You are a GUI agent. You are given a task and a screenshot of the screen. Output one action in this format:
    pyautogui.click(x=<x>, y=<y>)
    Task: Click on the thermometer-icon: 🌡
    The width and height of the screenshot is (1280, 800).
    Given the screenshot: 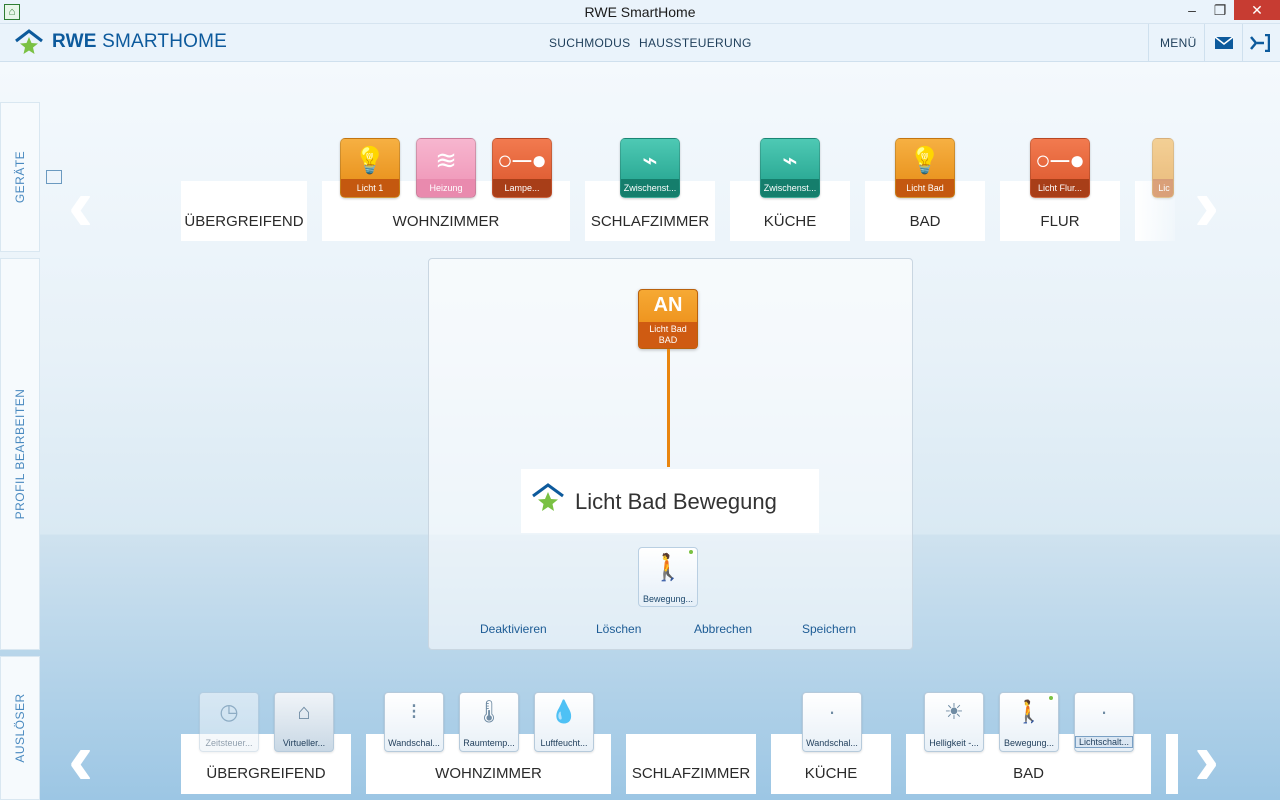 What is the action you would take?
    pyautogui.click(x=489, y=711)
    